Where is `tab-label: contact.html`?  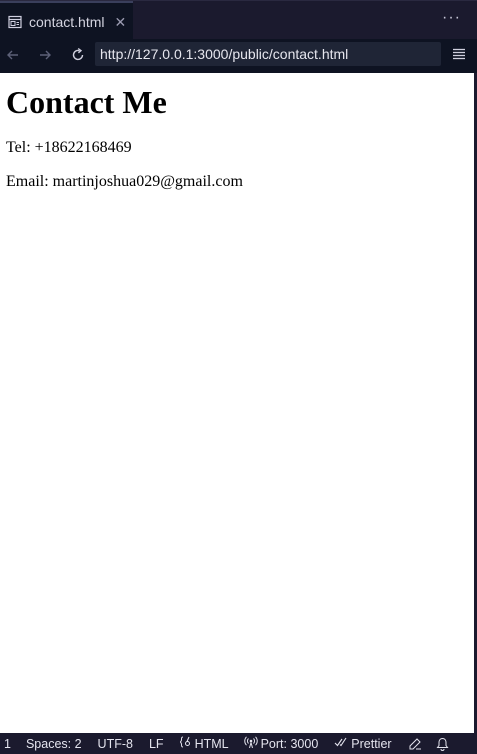 tab-label: contact.html is located at coordinates (67, 21).